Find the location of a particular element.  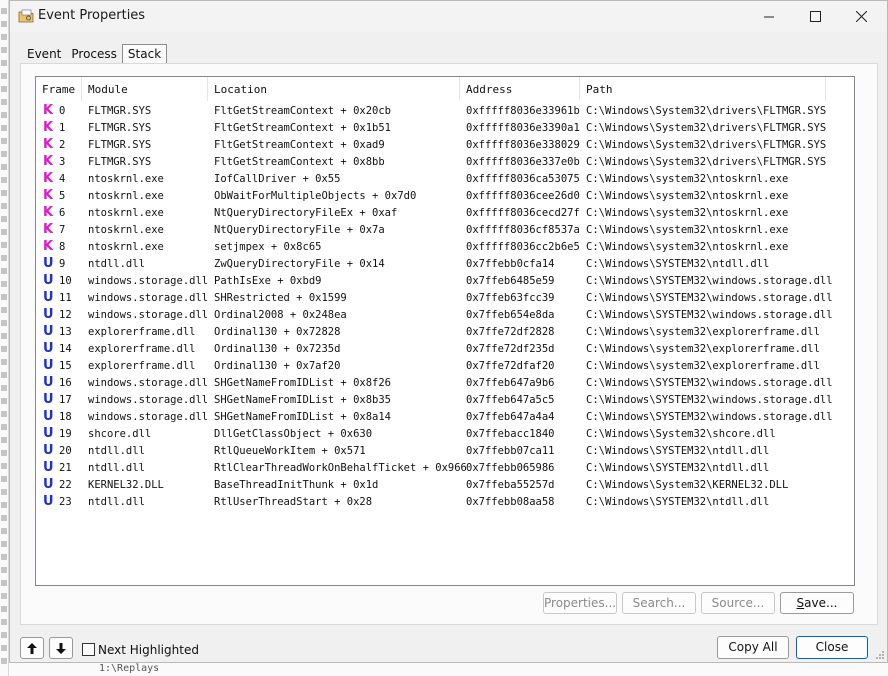

module-cell: FLTMGR.SYS is located at coordinates (120, 111).